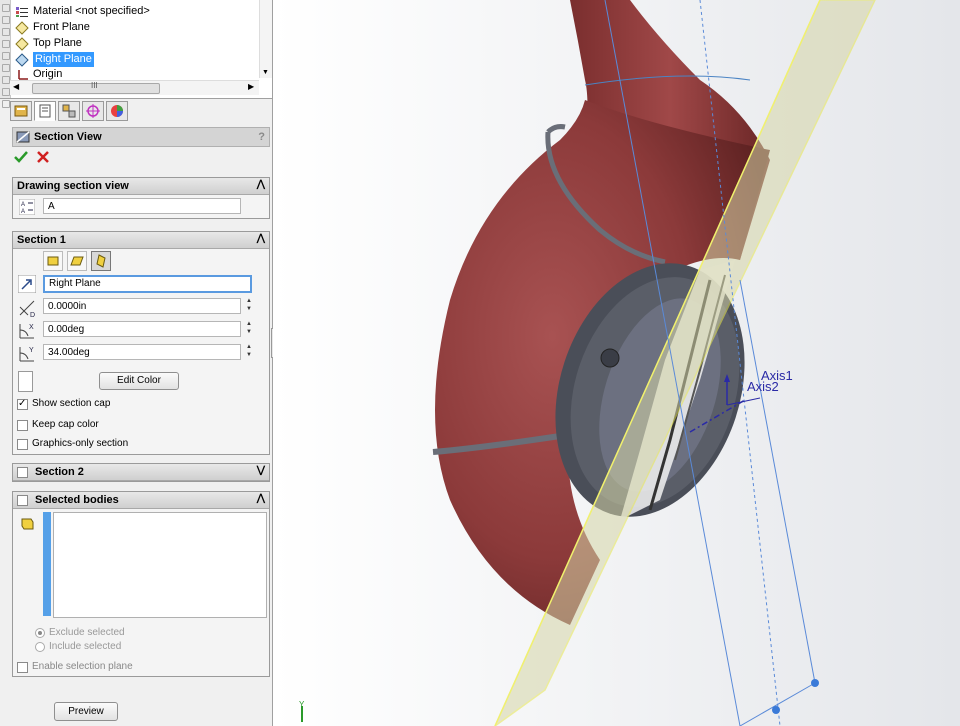 Image resolution: width=960 pixels, height=726 pixels. Describe the element at coordinates (22, 404) in the screenshot. I see `show-section-cap-checkbox` at that location.